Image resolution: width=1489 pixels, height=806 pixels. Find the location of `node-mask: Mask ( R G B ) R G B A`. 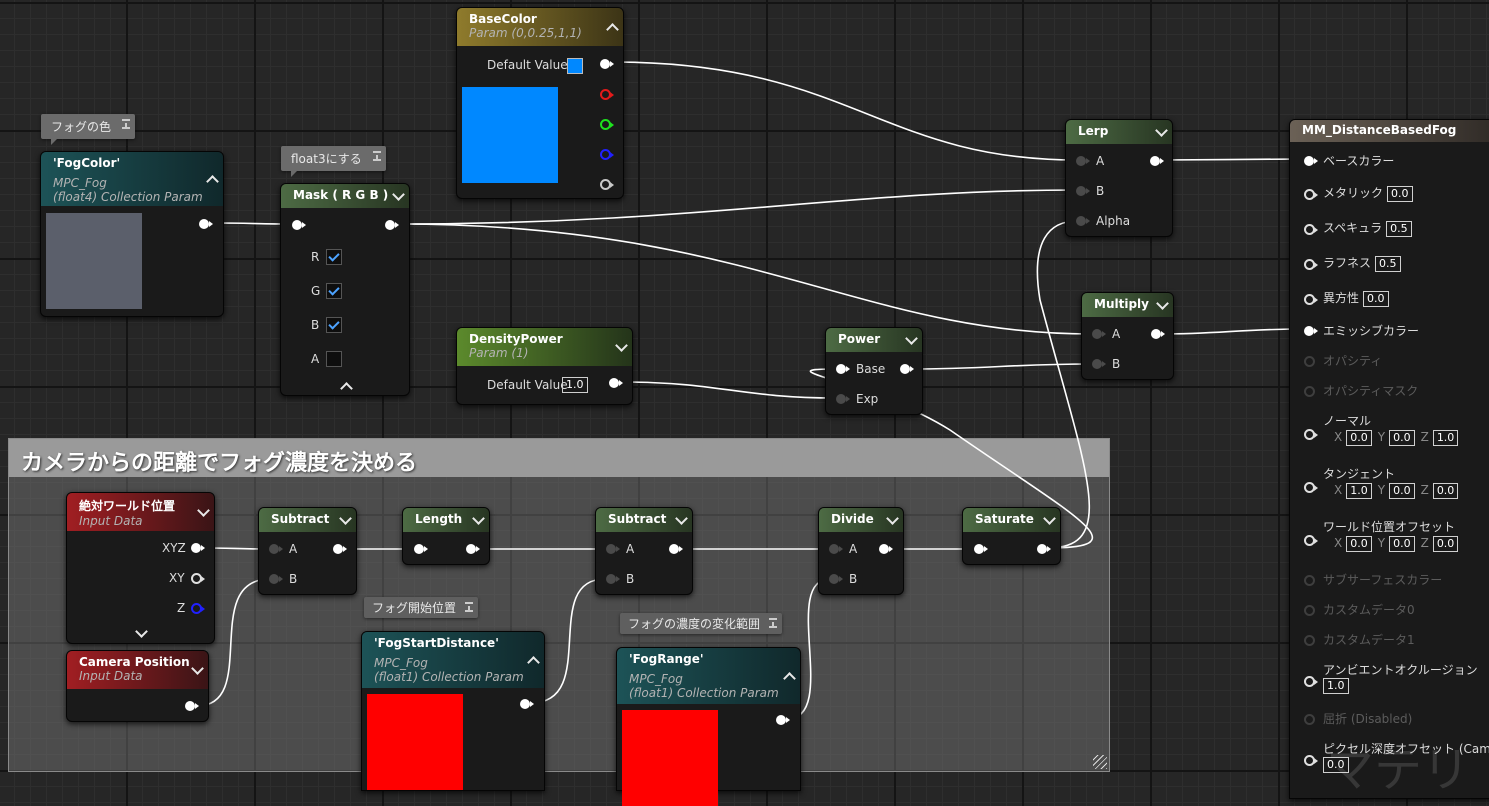

node-mask: Mask ( R G B ) R G B A is located at coordinates (345, 289).